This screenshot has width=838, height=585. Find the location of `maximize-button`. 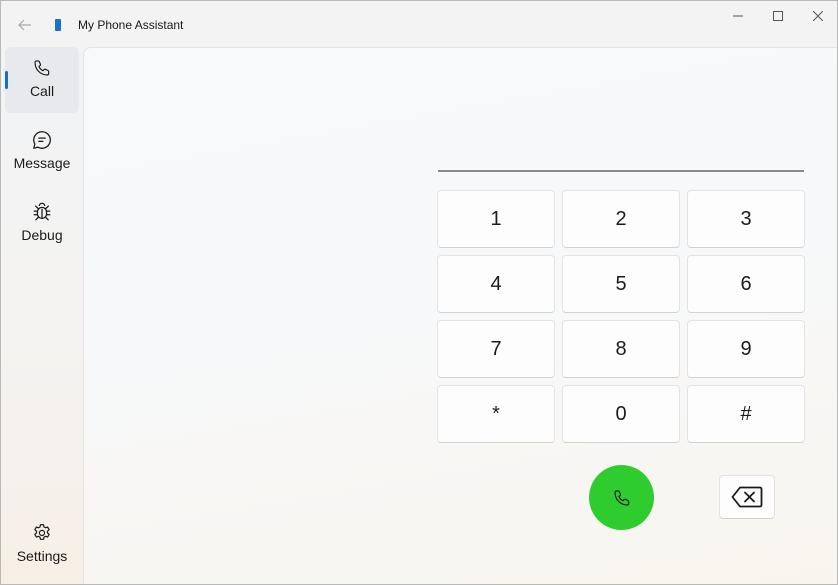

maximize-button is located at coordinates (778, 16).